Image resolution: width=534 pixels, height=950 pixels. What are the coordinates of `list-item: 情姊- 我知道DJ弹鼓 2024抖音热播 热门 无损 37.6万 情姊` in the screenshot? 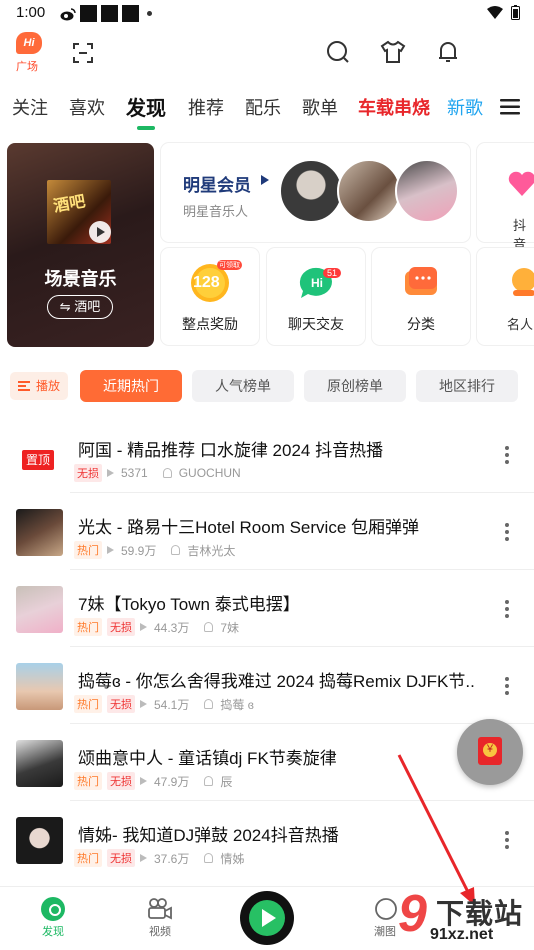 It's located at (267, 839).